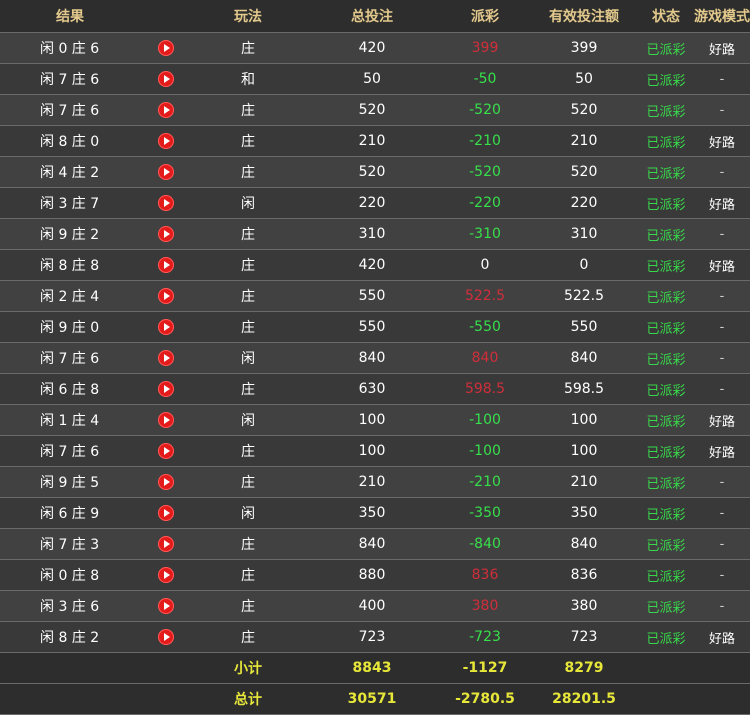 This screenshot has height=715, width=750. Describe the element at coordinates (372, 544) in the screenshot. I see `total-bet-cell: 840` at that location.